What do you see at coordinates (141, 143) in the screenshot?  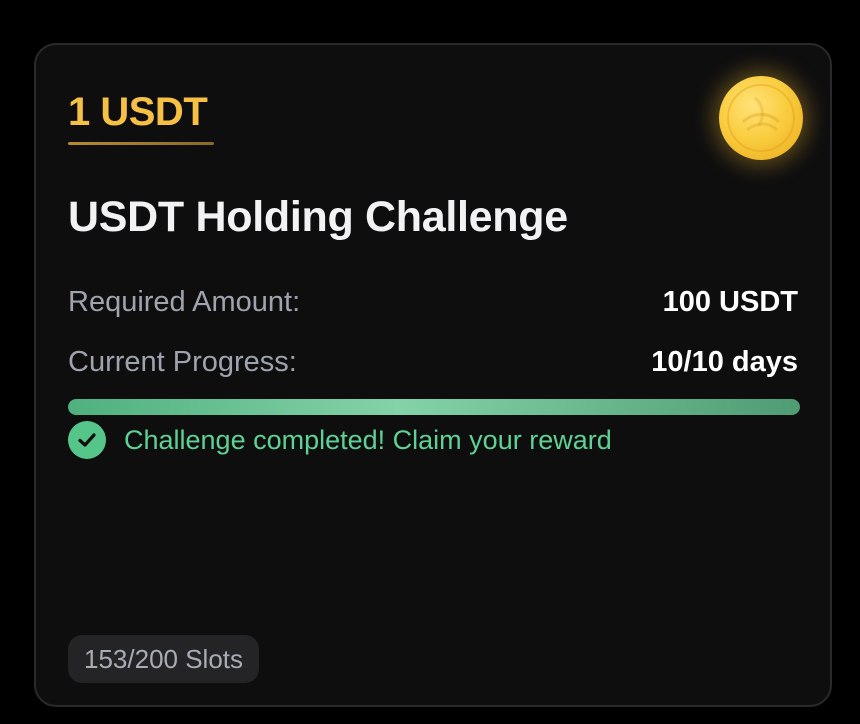 I see `reward-underline` at bounding box center [141, 143].